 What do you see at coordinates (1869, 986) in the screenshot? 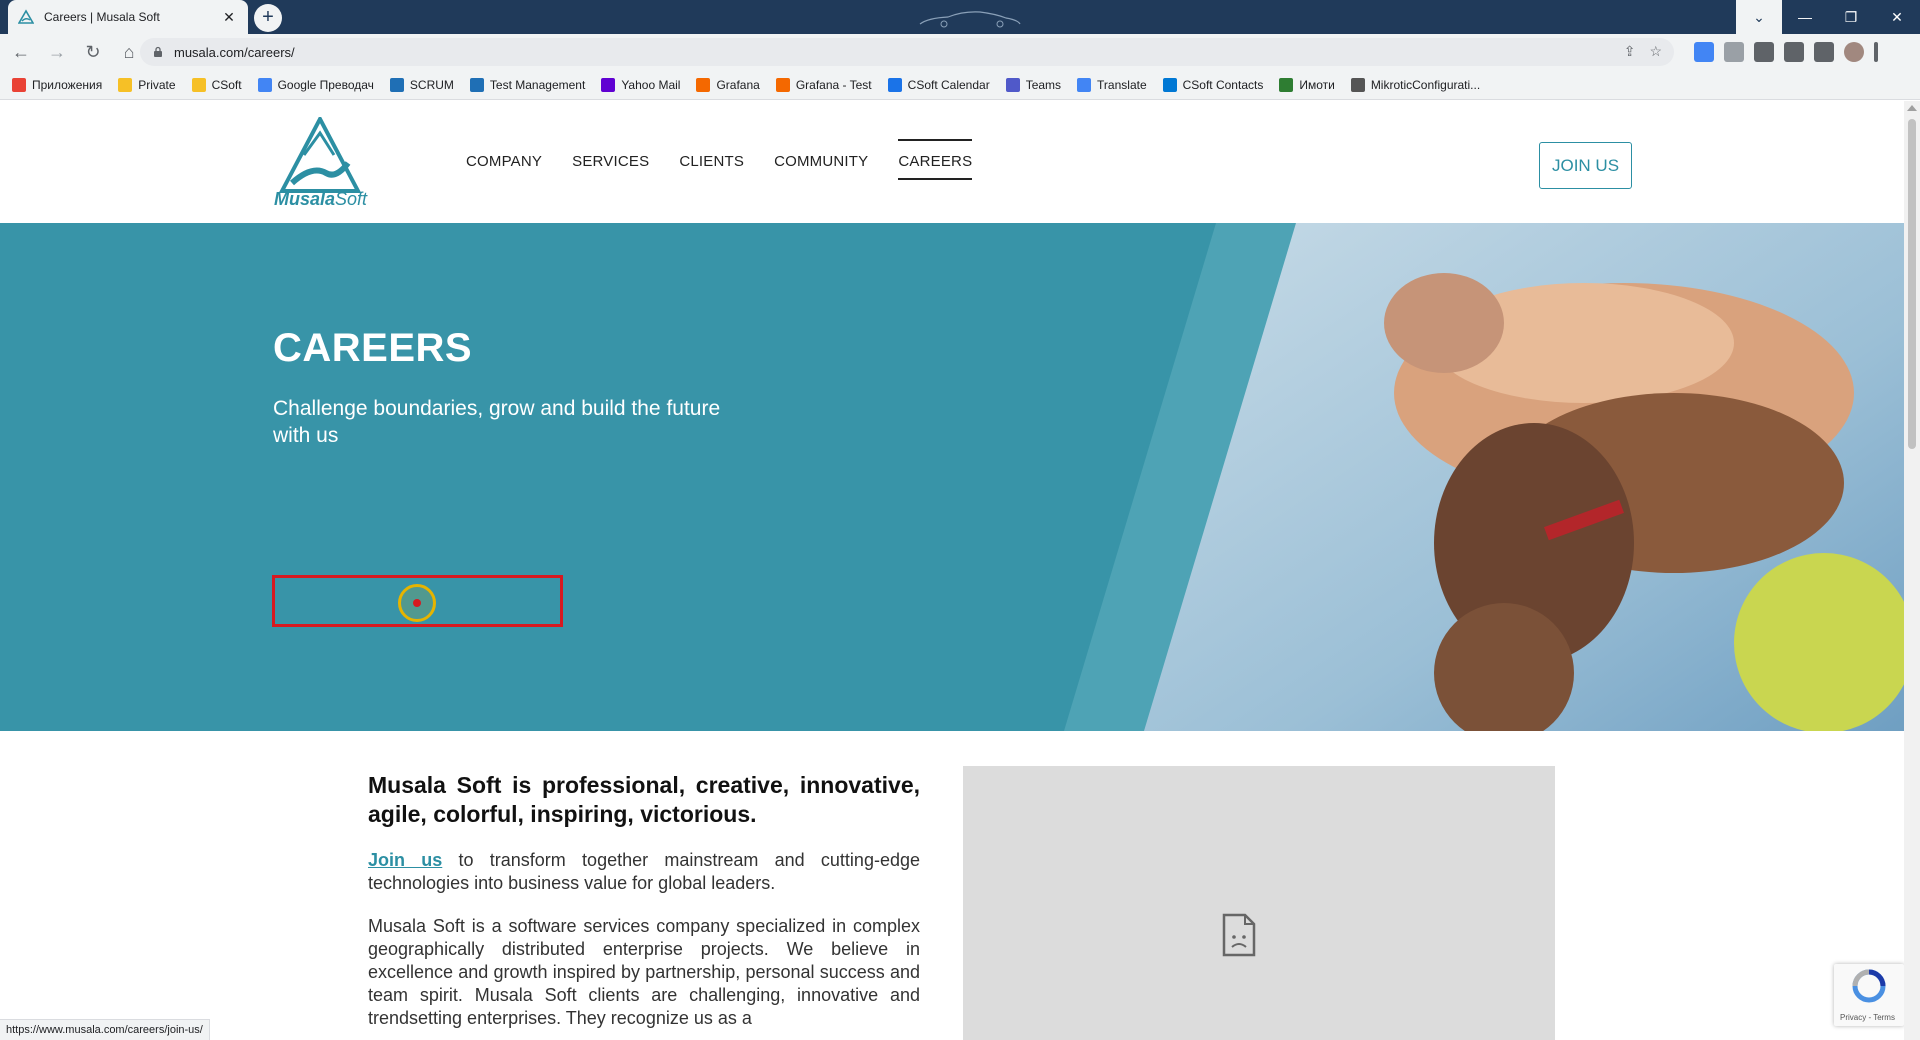
I see `recaptcha-icon` at bounding box center [1869, 986].